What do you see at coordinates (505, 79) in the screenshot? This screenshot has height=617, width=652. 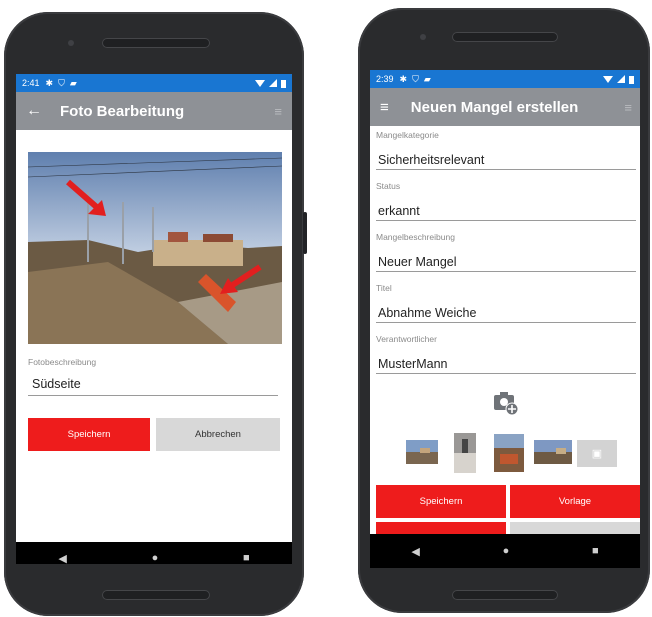 I see `status-bar: 2:39 ✱ ⛉ ▰` at bounding box center [505, 79].